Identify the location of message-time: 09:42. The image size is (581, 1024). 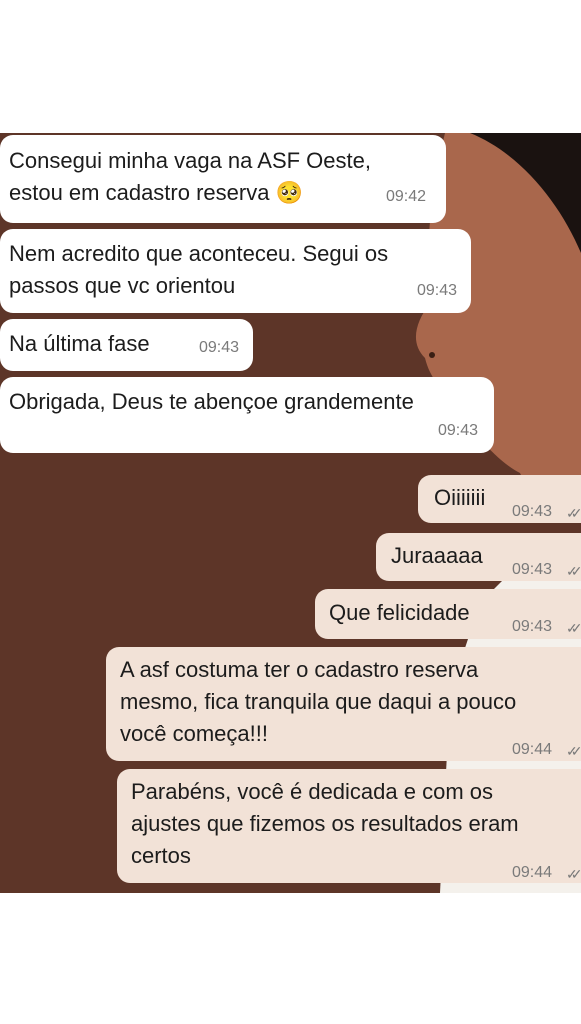
(405, 196).